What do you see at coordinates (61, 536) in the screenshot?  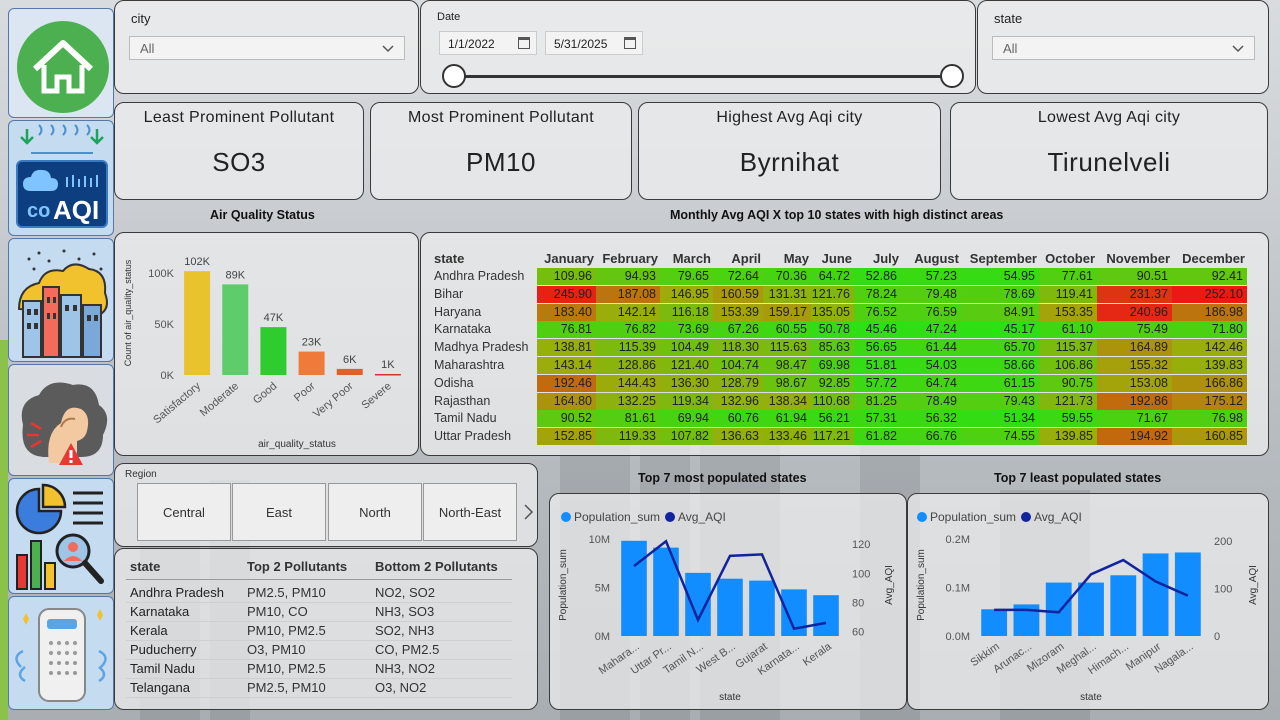 I see `nav-analysis-button` at bounding box center [61, 536].